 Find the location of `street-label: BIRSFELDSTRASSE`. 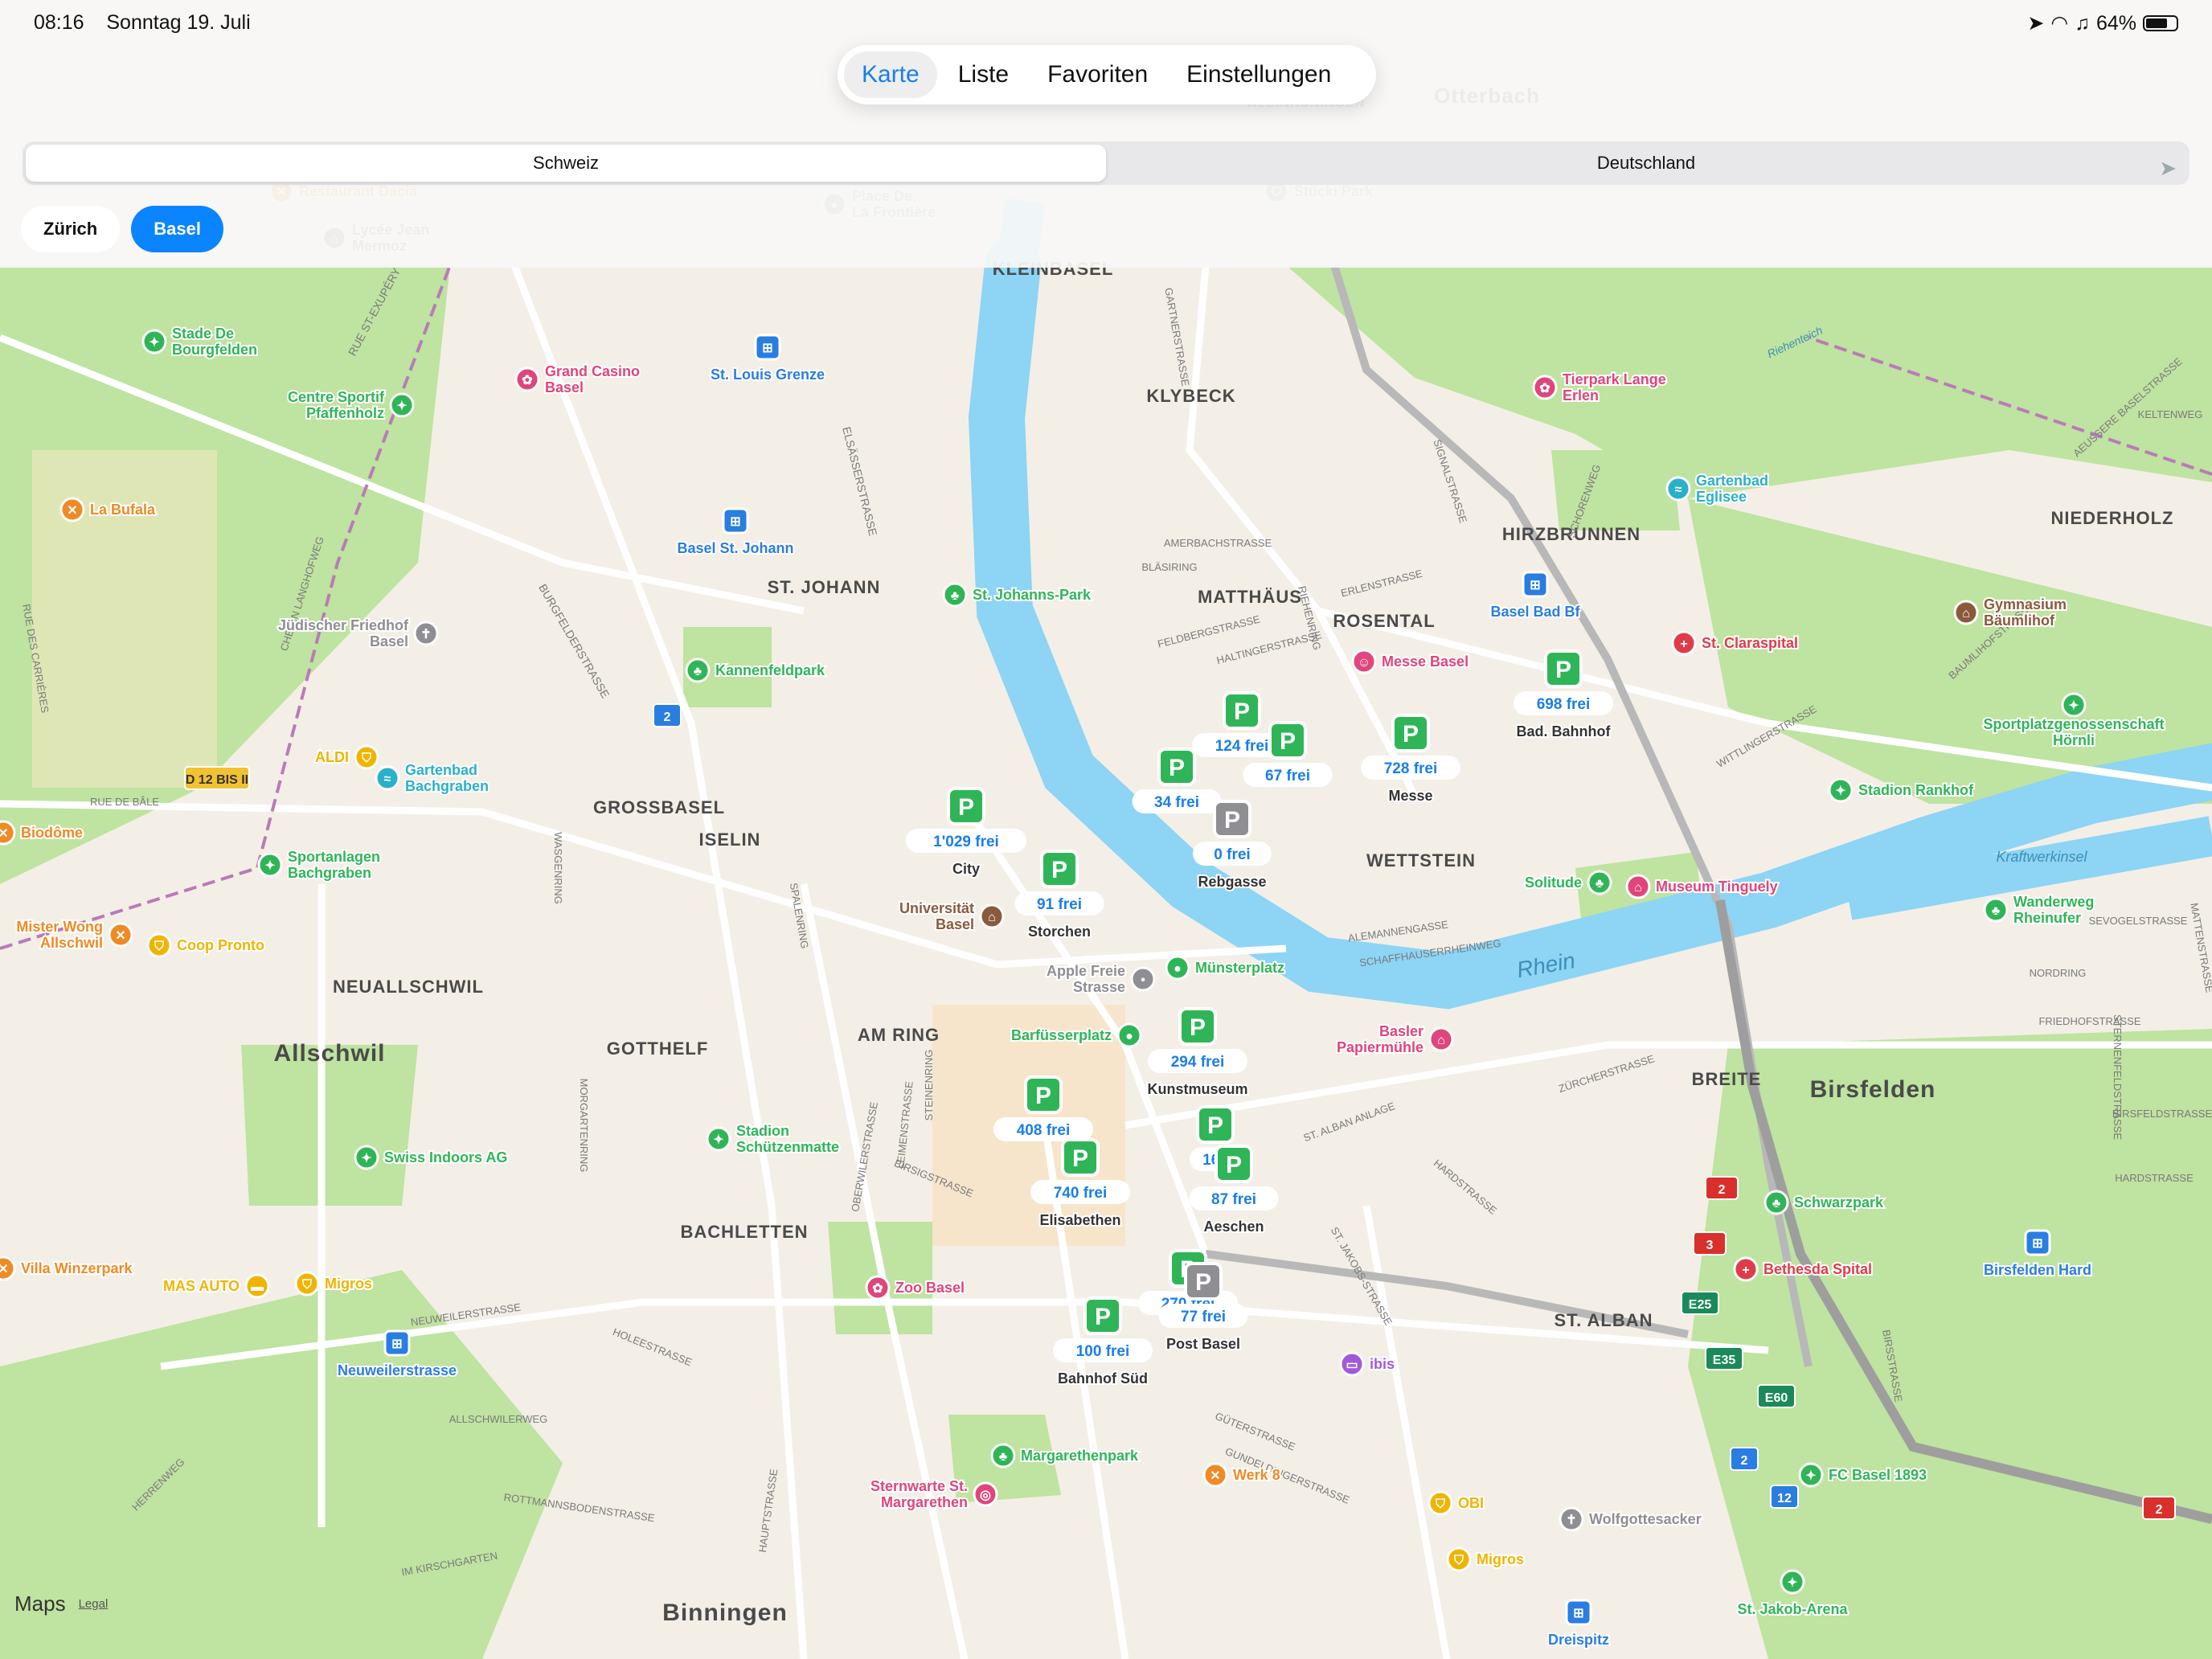

street-label: BIRSFELDSTRASSE is located at coordinates (2162, 1114).